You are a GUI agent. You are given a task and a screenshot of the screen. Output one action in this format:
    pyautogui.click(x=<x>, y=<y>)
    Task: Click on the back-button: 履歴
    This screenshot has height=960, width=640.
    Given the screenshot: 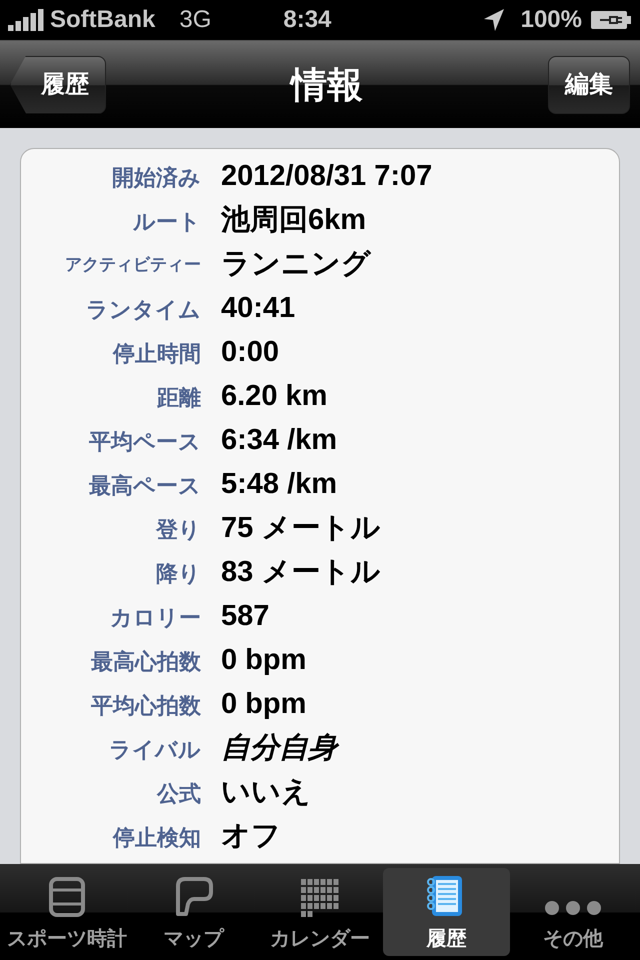 What is the action you would take?
    pyautogui.click(x=58, y=85)
    